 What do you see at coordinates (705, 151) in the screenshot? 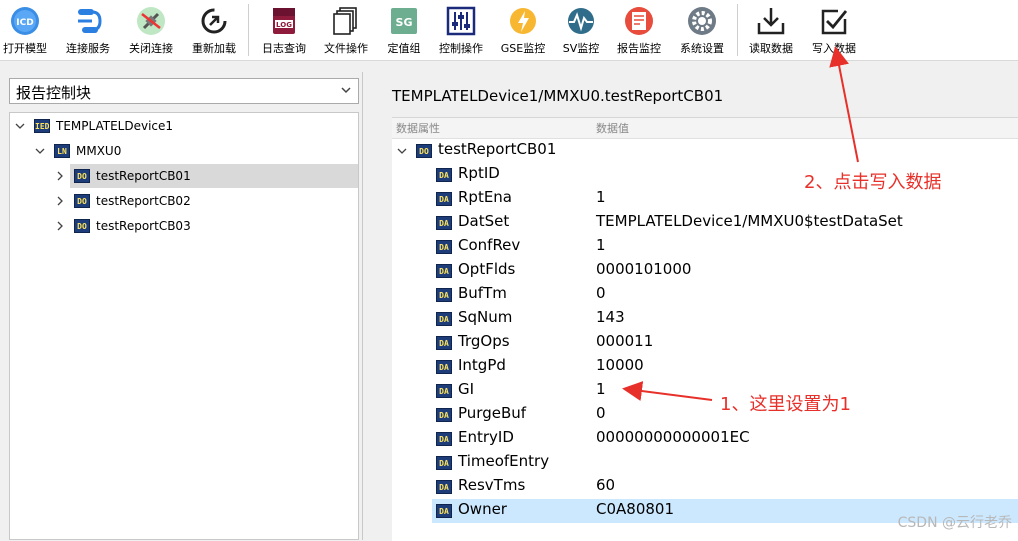
I see `tree-node-root: DO testReportCB01` at bounding box center [705, 151].